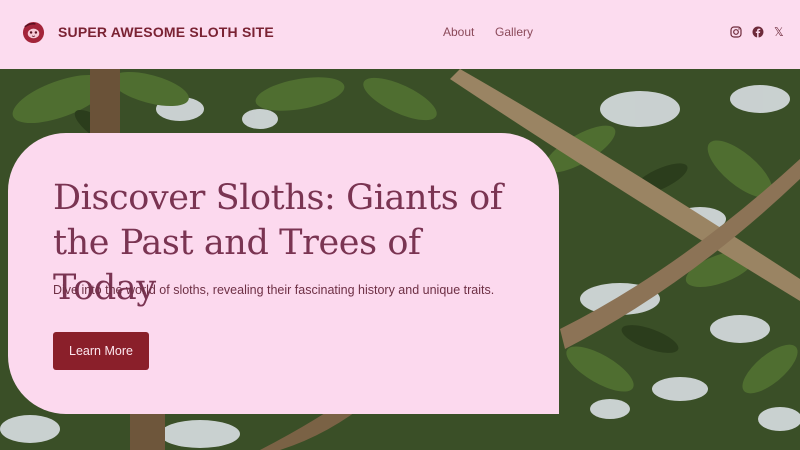 The height and width of the screenshot is (450, 800). What do you see at coordinates (736, 32) in the screenshot?
I see `instagram-icon` at bounding box center [736, 32].